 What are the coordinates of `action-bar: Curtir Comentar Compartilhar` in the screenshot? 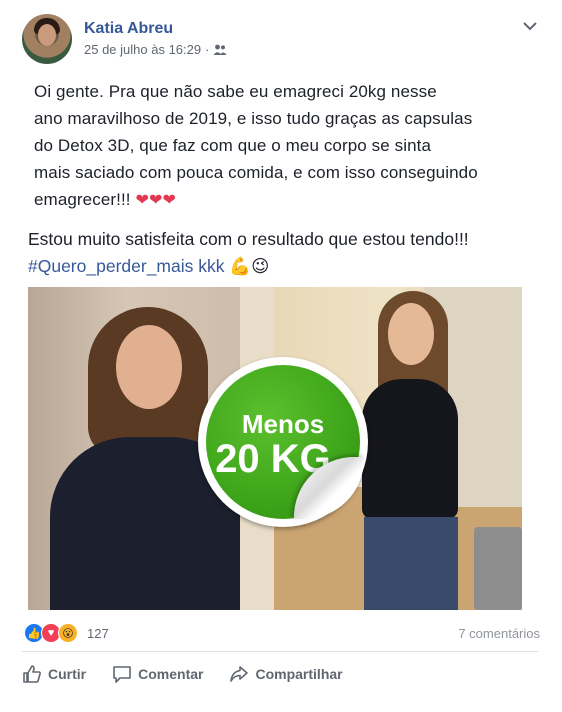 It's located at (182, 674).